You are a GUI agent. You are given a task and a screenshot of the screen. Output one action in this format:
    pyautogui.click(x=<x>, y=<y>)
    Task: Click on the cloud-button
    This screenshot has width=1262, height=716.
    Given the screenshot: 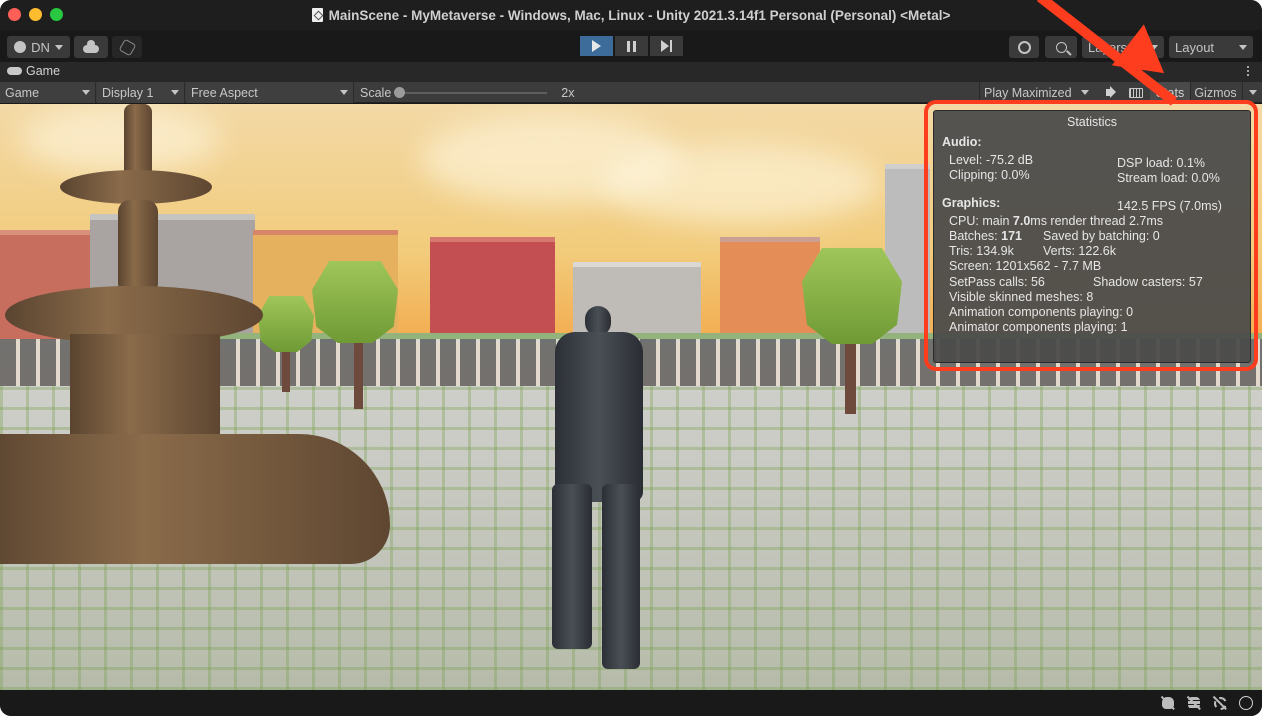 What is the action you would take?
    pyautogui.click(x=91, y=47)
    